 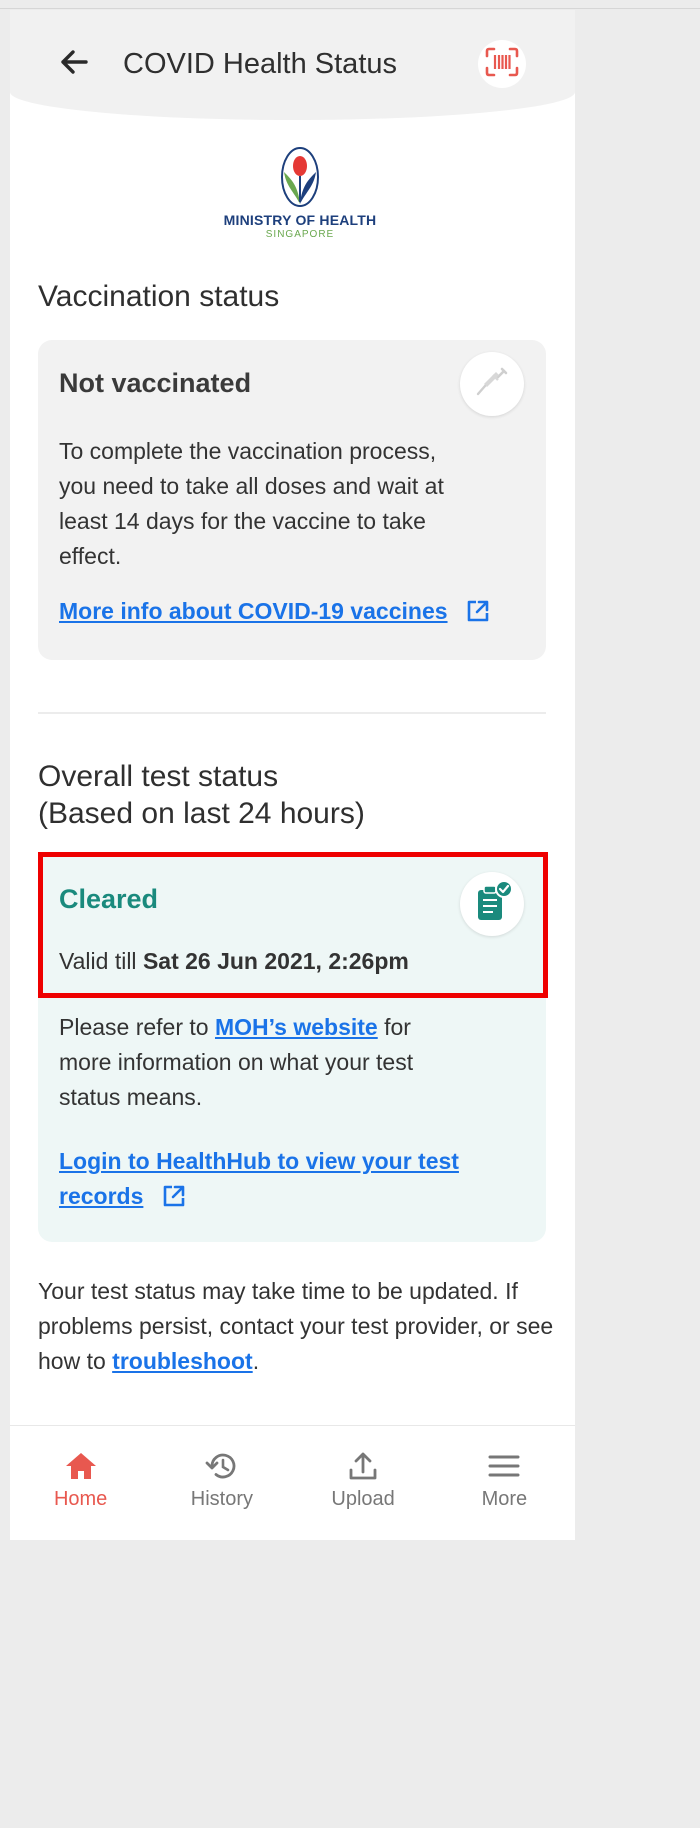 I want to click on moh-website-link: MOH’s website, so click(x=296, y=1027).